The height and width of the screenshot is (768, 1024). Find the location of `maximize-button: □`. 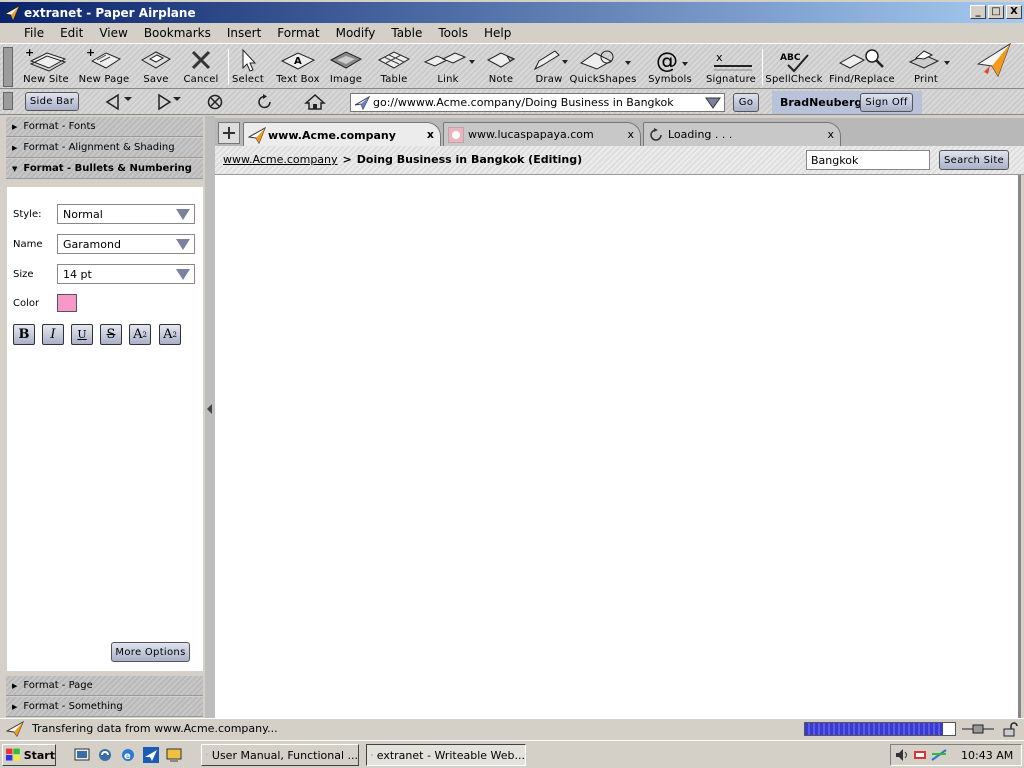

maximize-button: □ is located at coordinates (996, 12).